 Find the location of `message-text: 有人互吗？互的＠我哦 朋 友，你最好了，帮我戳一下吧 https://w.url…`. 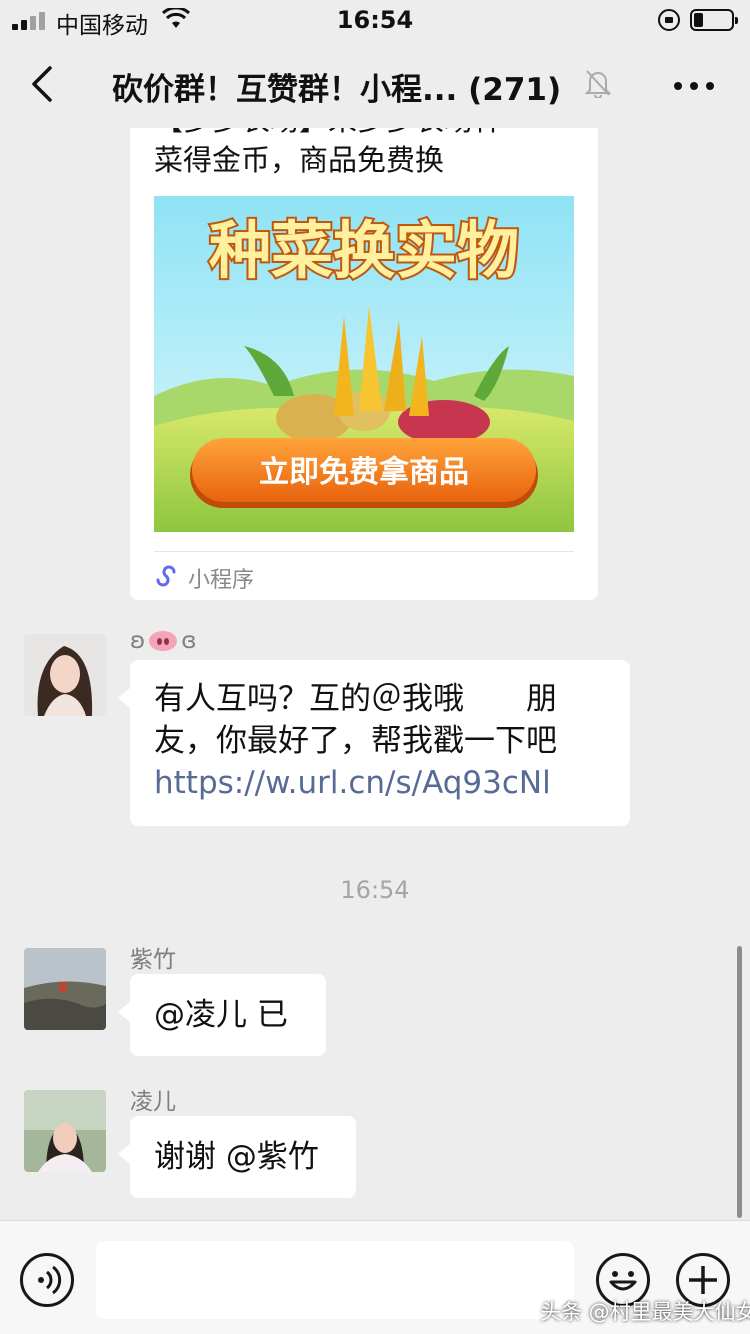

message-text: 有人互吗？互的＠我哦 朋 友，你最好了，帮我戳一下吧 https://w.url… is located at coordinates (355, 741).